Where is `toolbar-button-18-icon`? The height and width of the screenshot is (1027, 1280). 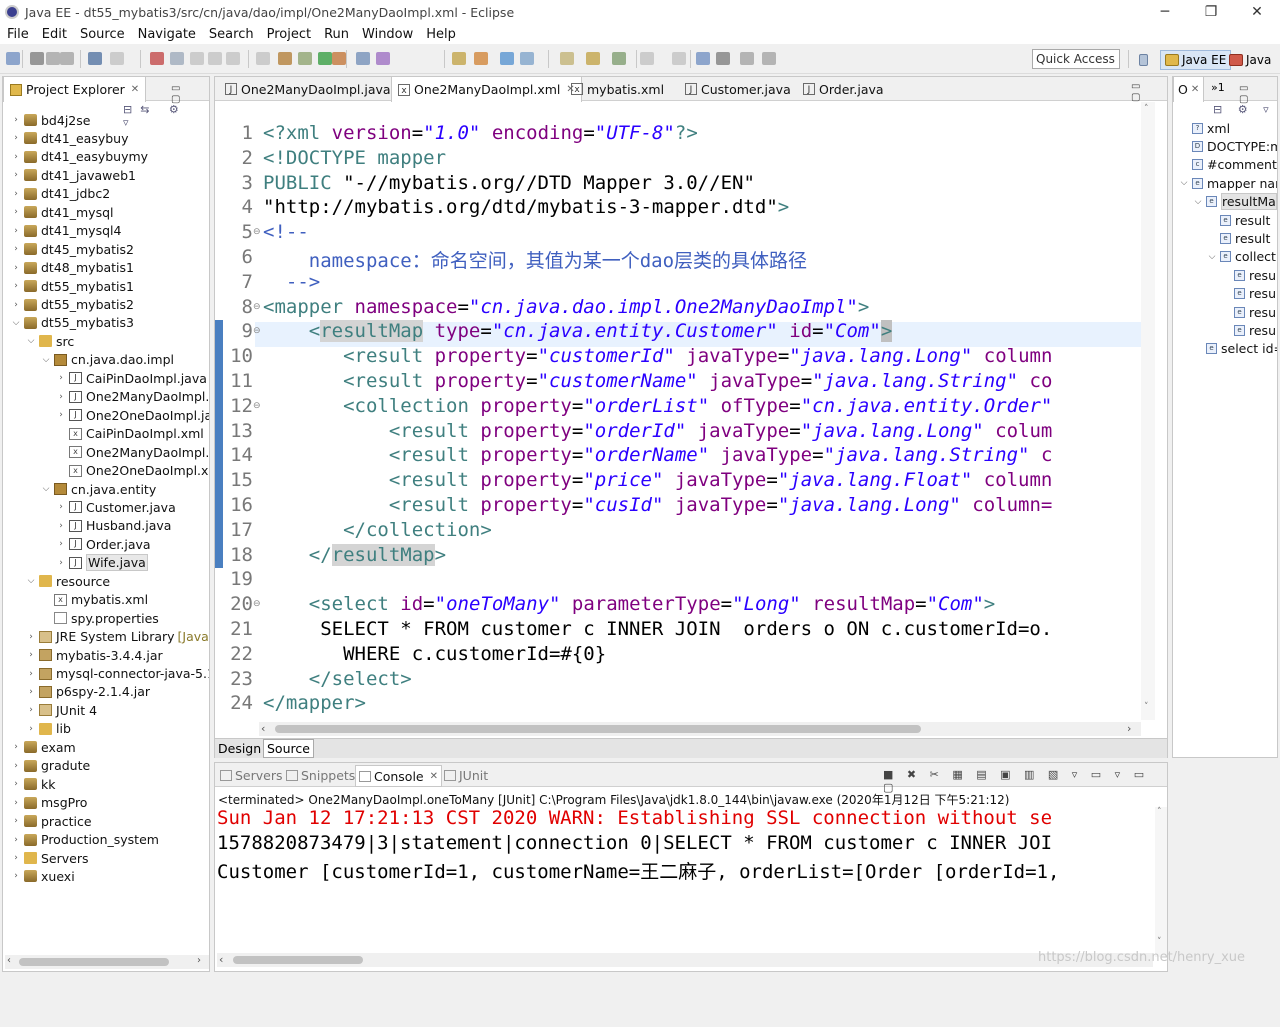 toolbar-button-18-icon is located at coordinates (383, 58).